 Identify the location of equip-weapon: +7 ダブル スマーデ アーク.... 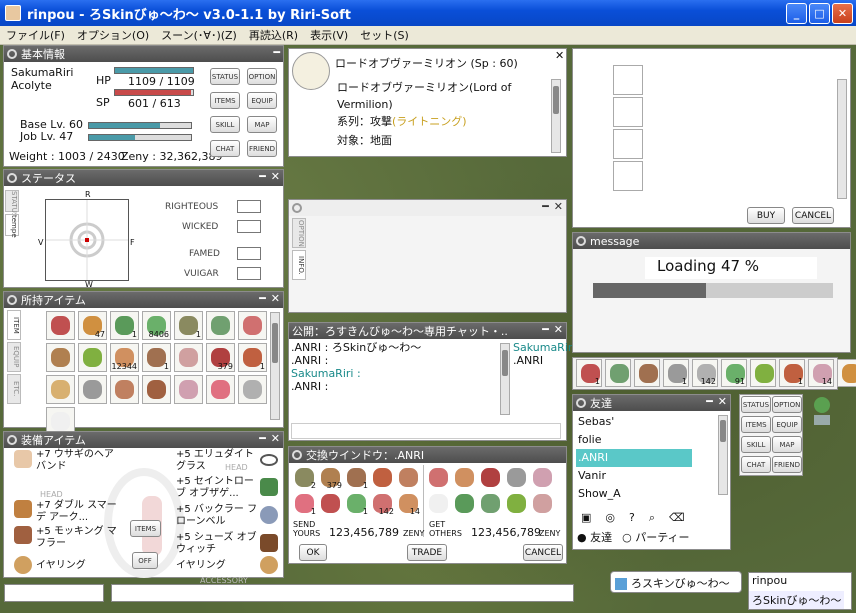
(81, 512).